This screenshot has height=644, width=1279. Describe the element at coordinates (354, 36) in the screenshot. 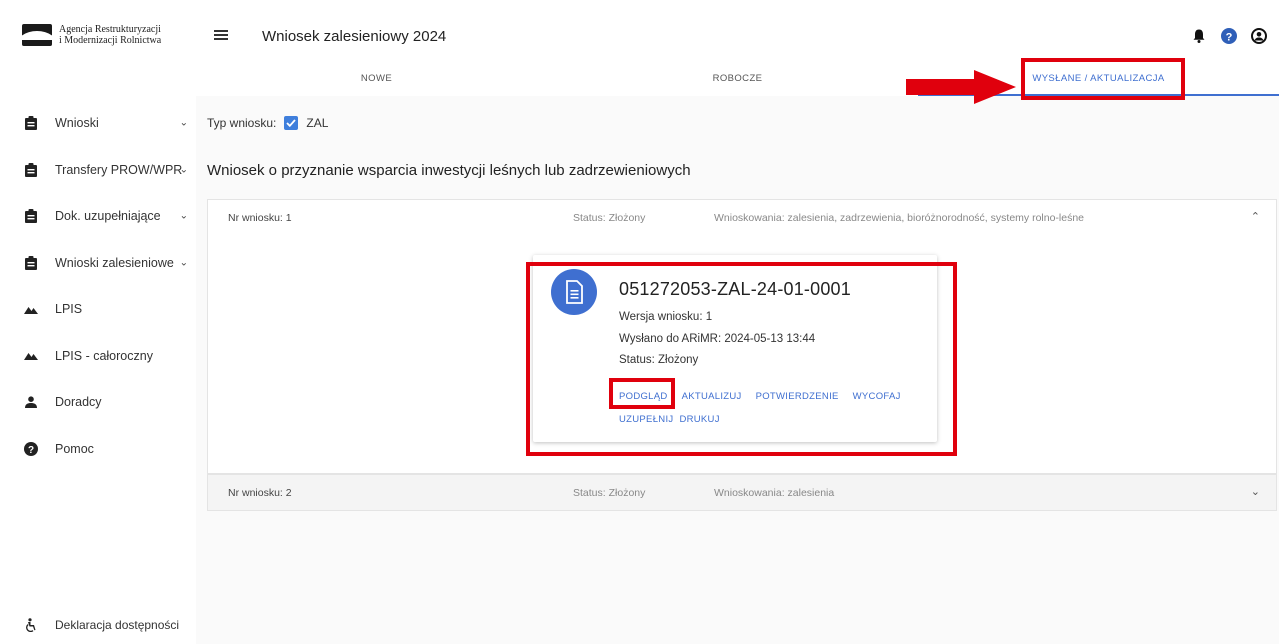

I see `page-title: Wniosek zalesieniowy 2024` at that location.